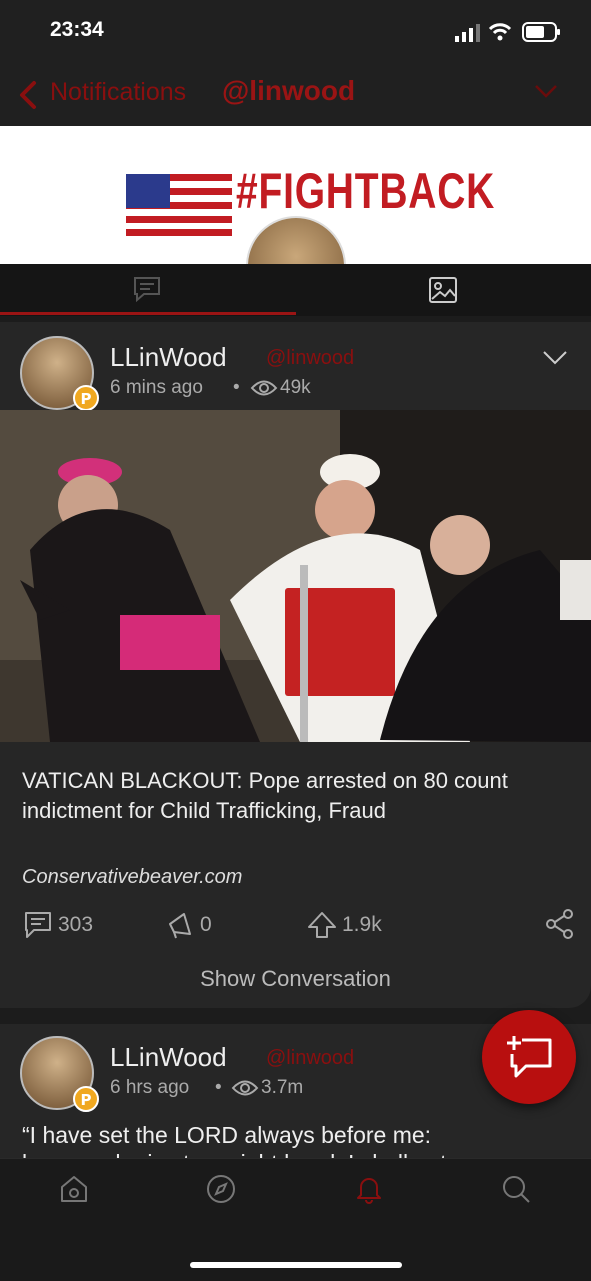 Image resolution: width=591 pixels, height=1281 pixels. I want to click on view-count: 3.7m, so click(282, 1087).